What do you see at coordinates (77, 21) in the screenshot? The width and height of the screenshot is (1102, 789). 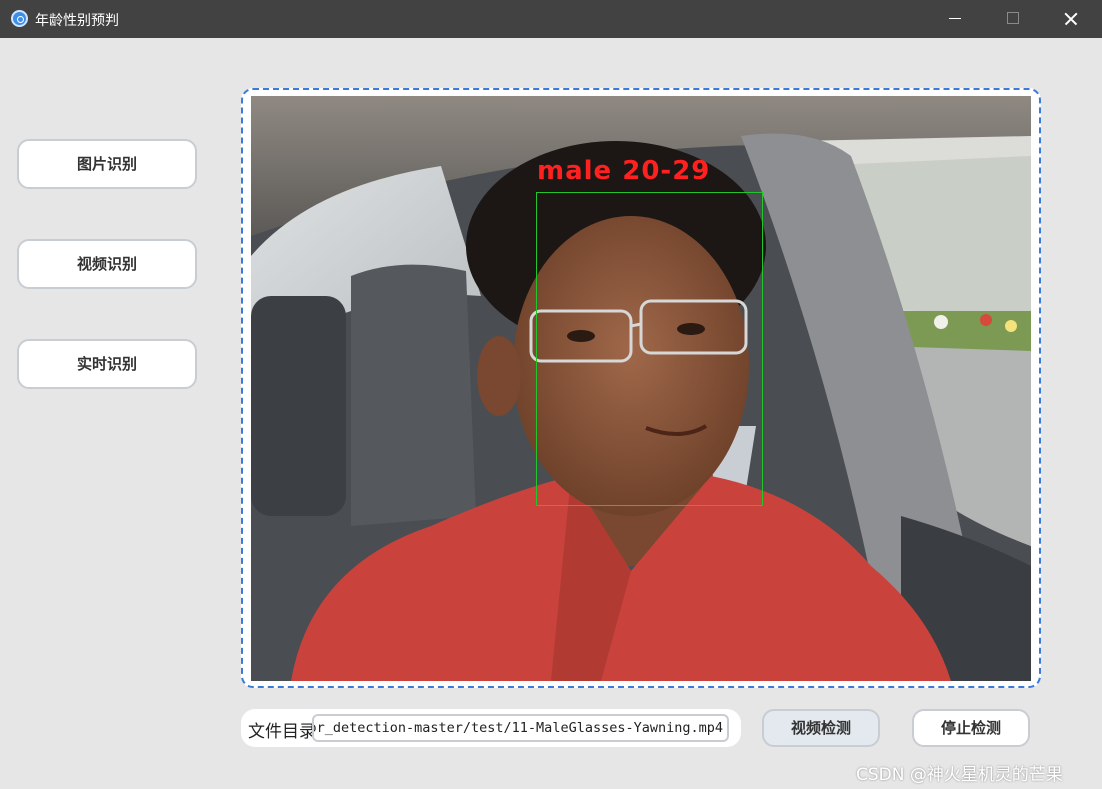 I see `window-title: 年龄性别预判` at bounding box center [77, 21].